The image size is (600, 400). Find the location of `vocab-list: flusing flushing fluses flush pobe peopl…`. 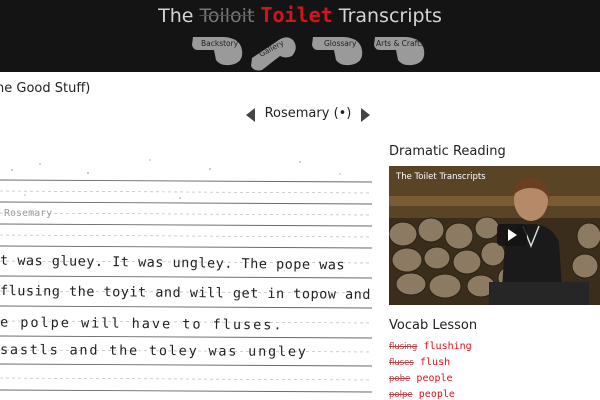

vocab-list: flusing flushing fluses flush pobe peopl… is located at coordinates (494, 370).